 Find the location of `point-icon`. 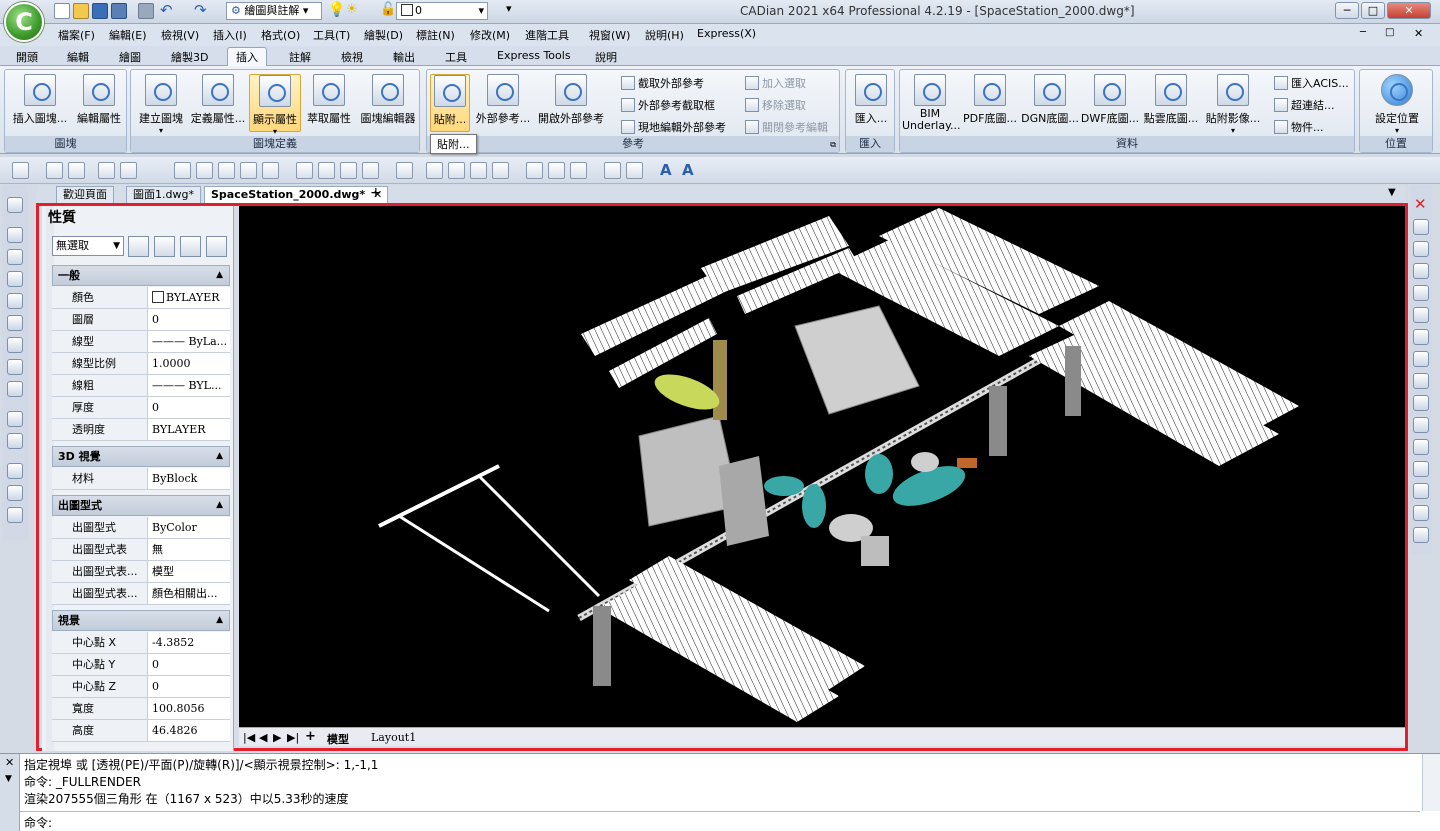

point-icon is located at coordinates (404, 170).